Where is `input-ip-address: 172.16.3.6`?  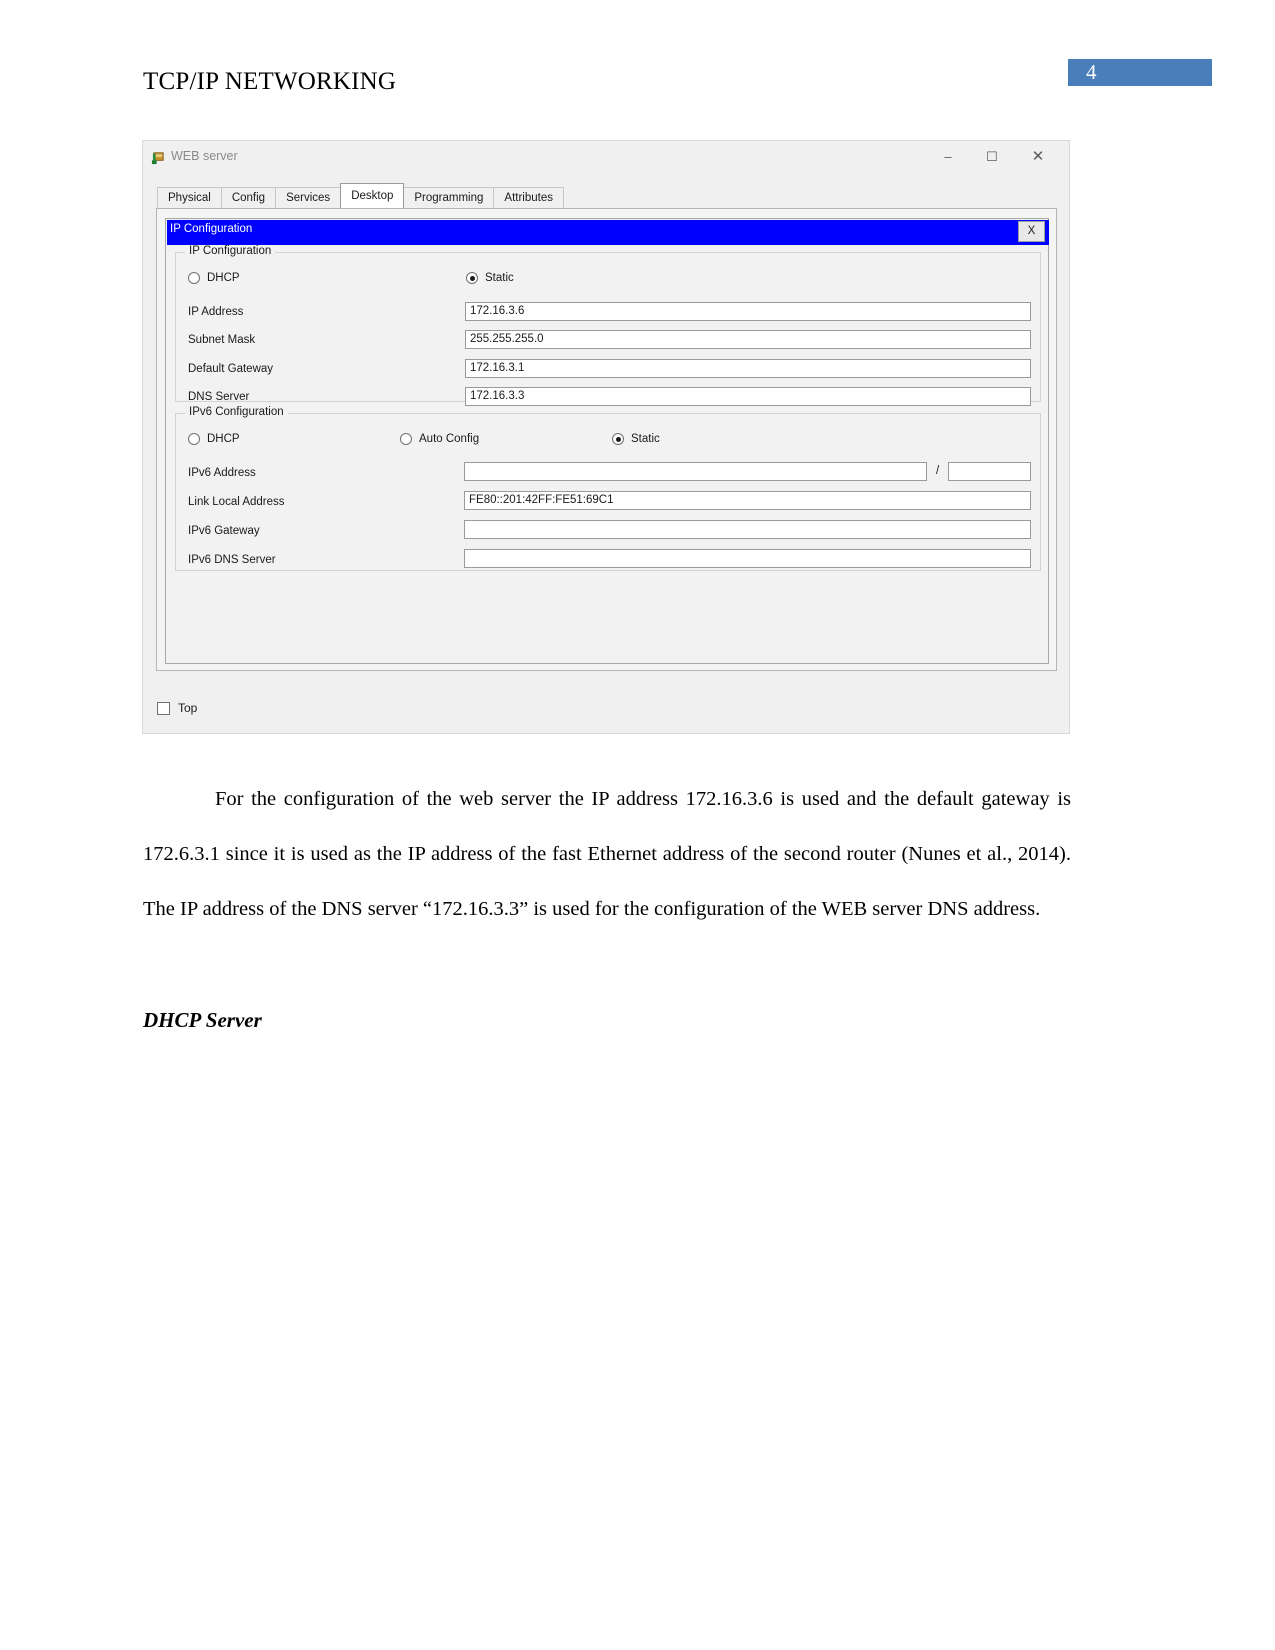
input-ip-address: 172.16.3.6 is located at coordinates (748, 311).